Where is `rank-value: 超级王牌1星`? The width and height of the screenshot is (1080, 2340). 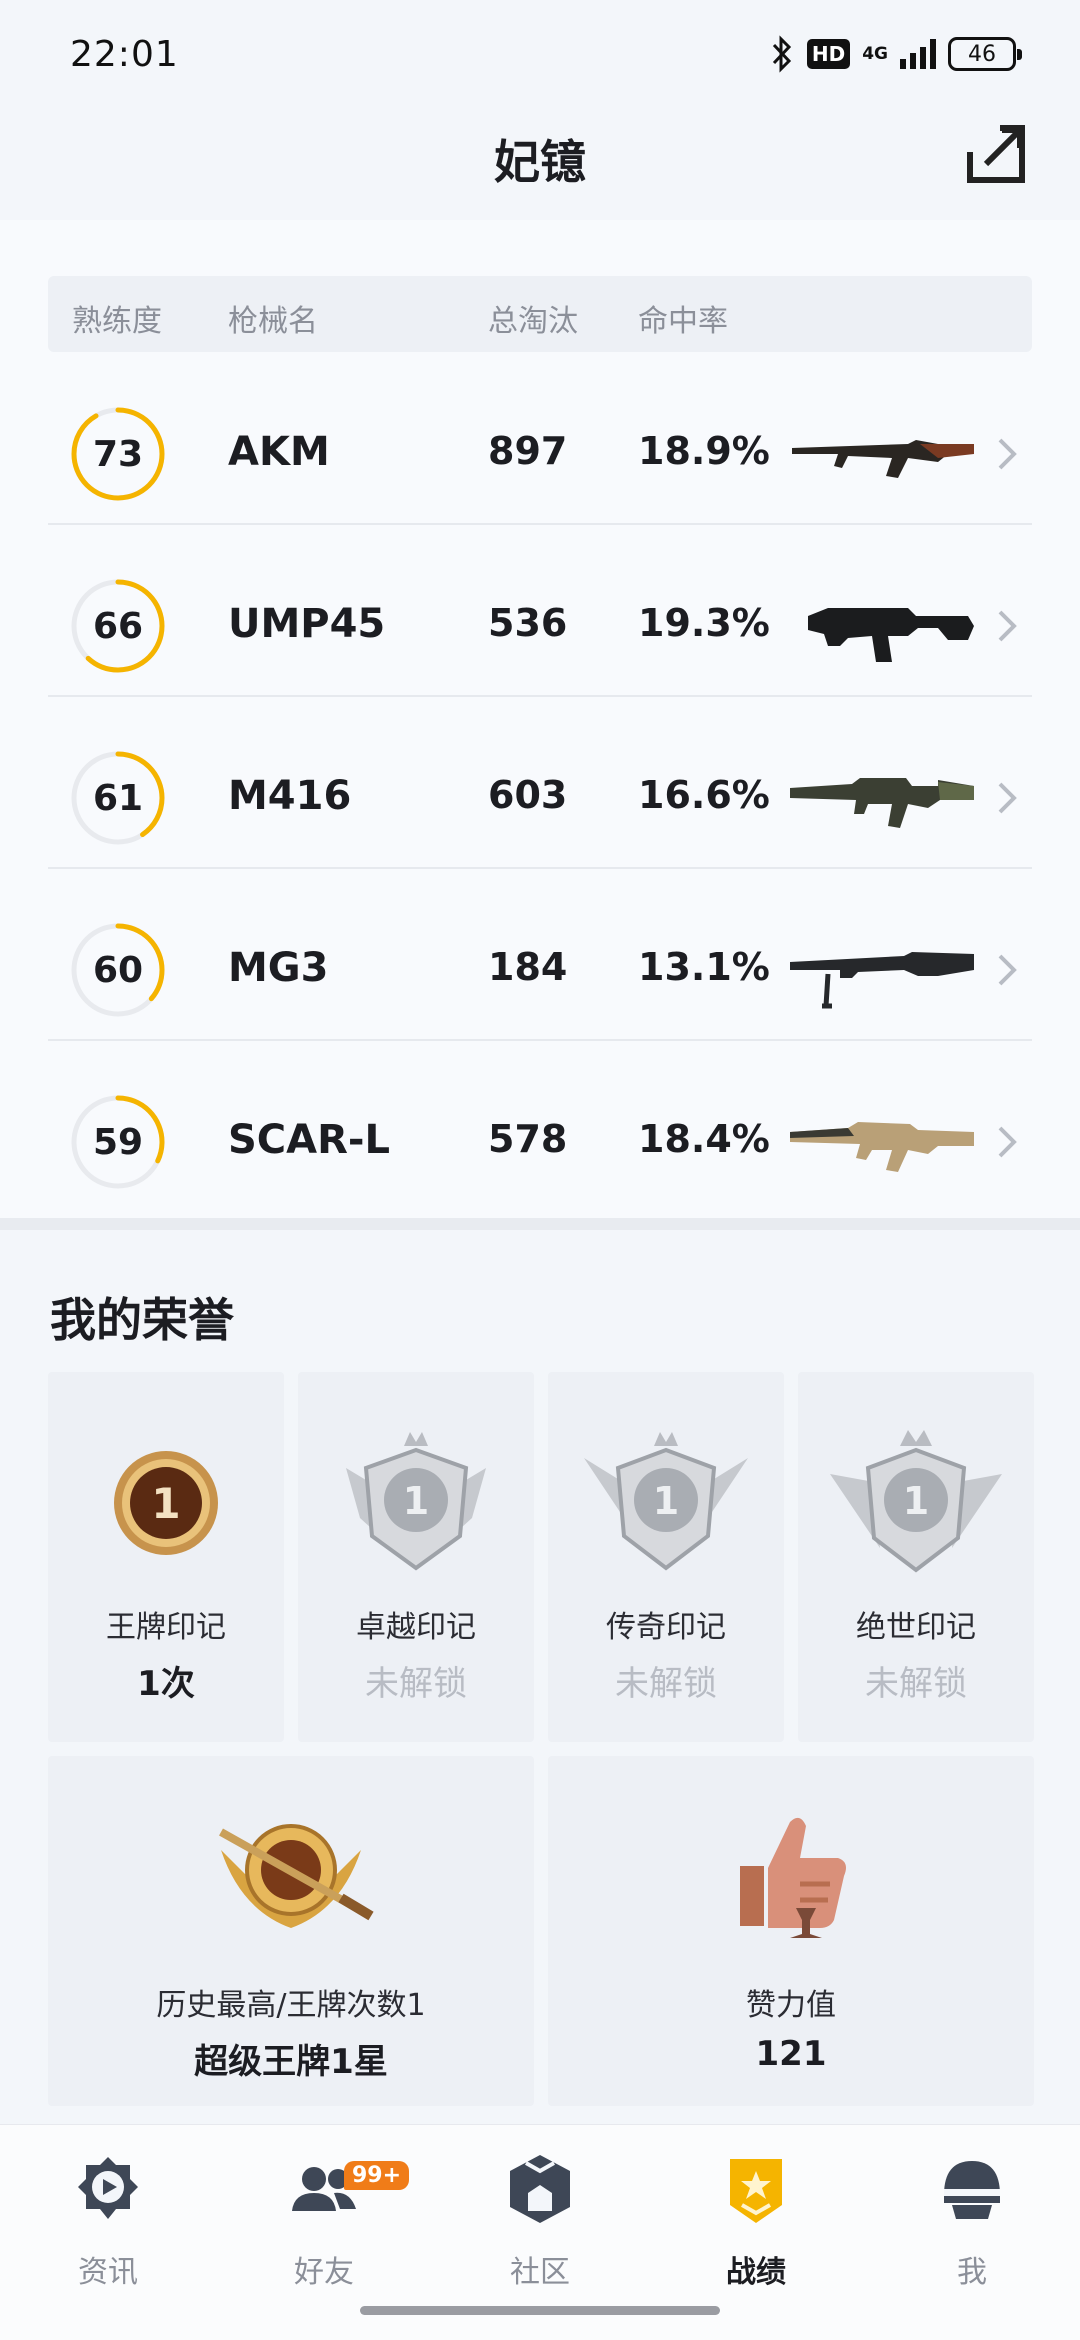
rank-value: 超级王牌1星 is located at coordinates (291, 2062).